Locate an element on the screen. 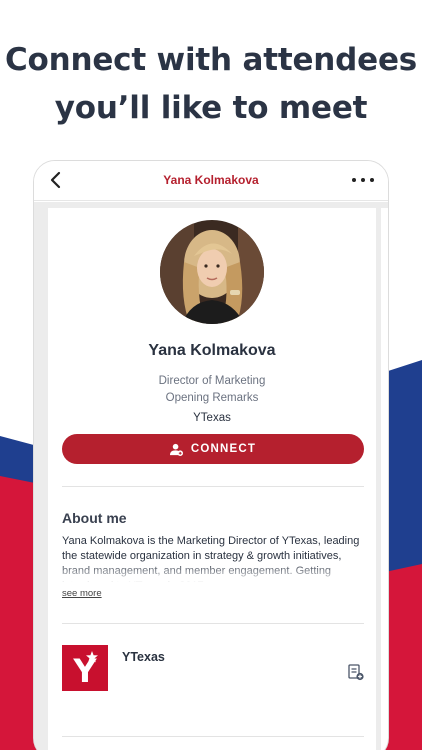 This screenshot has height=750, width=422. more-dots-icon is located at coordinates (354, 180).